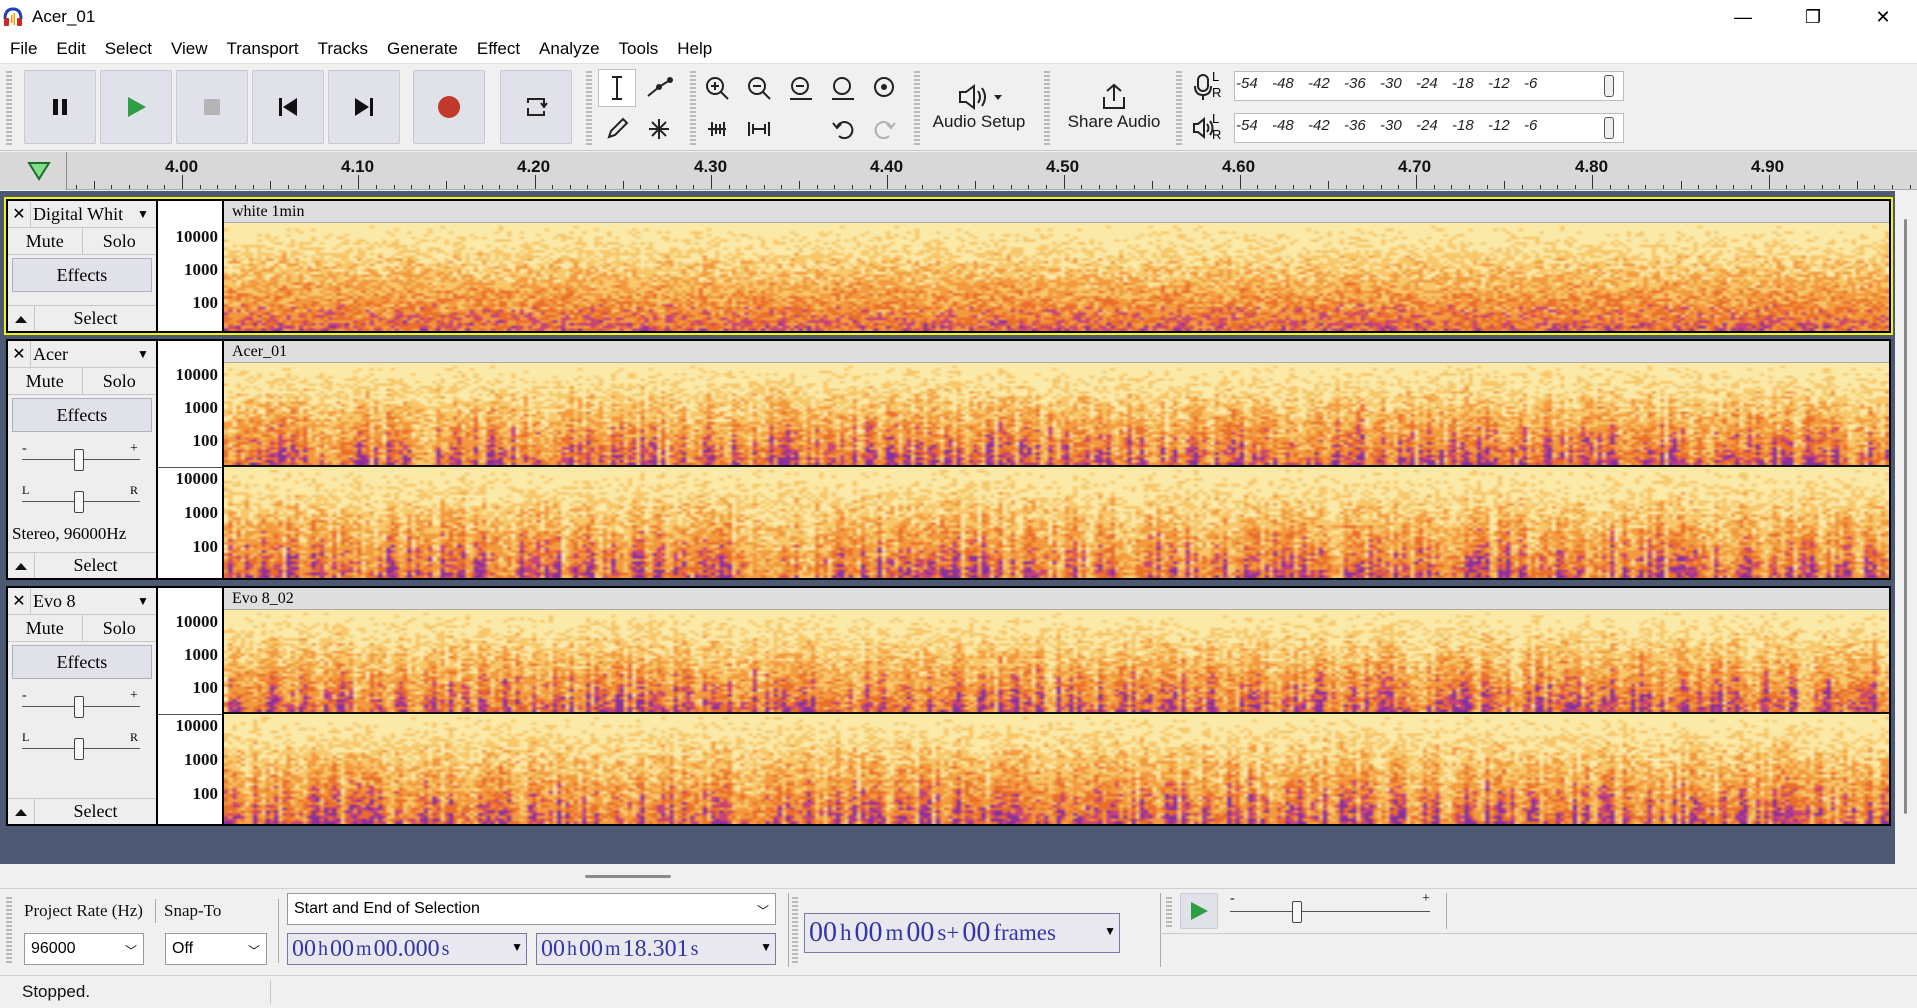 The height and width of the screenshot is (1008, 1917). What do you see at coordinates (759, 88) in the screenshot?
I see `zoom-out-button` at bounding box center [759, 88].